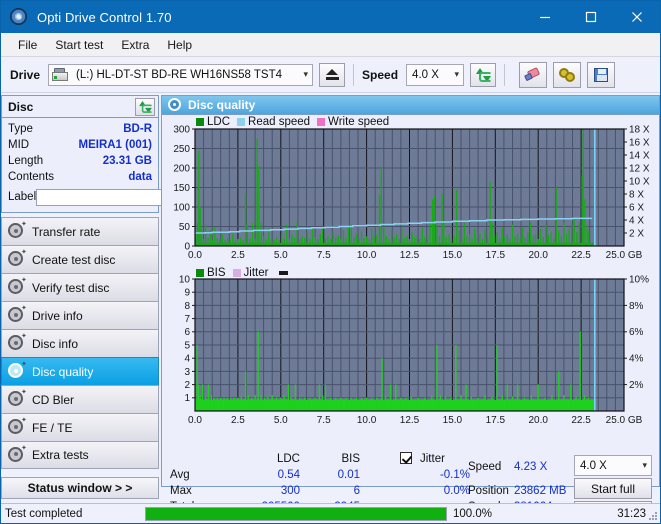  I want to click on disc-row-key: Type, so click(20, 129).